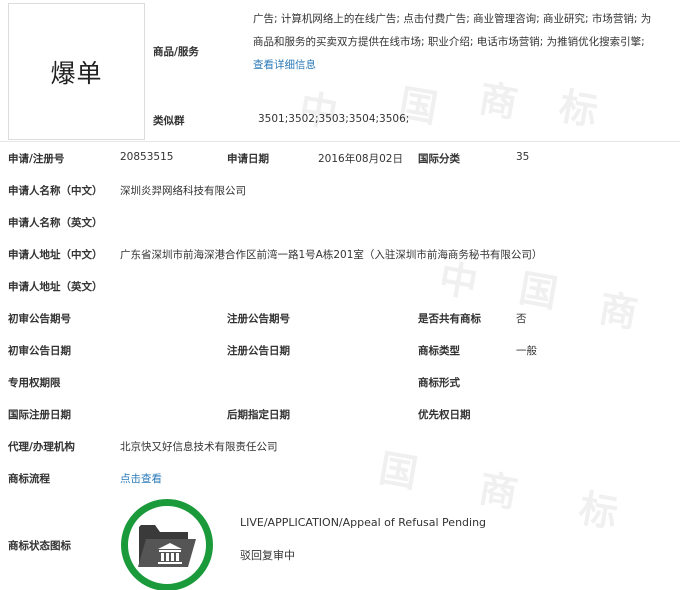 Image resolution: width=680 pixels, height=590 pixels. I want to click on applicant-en-label: 申请人名称（英文）, so click(55, 223).